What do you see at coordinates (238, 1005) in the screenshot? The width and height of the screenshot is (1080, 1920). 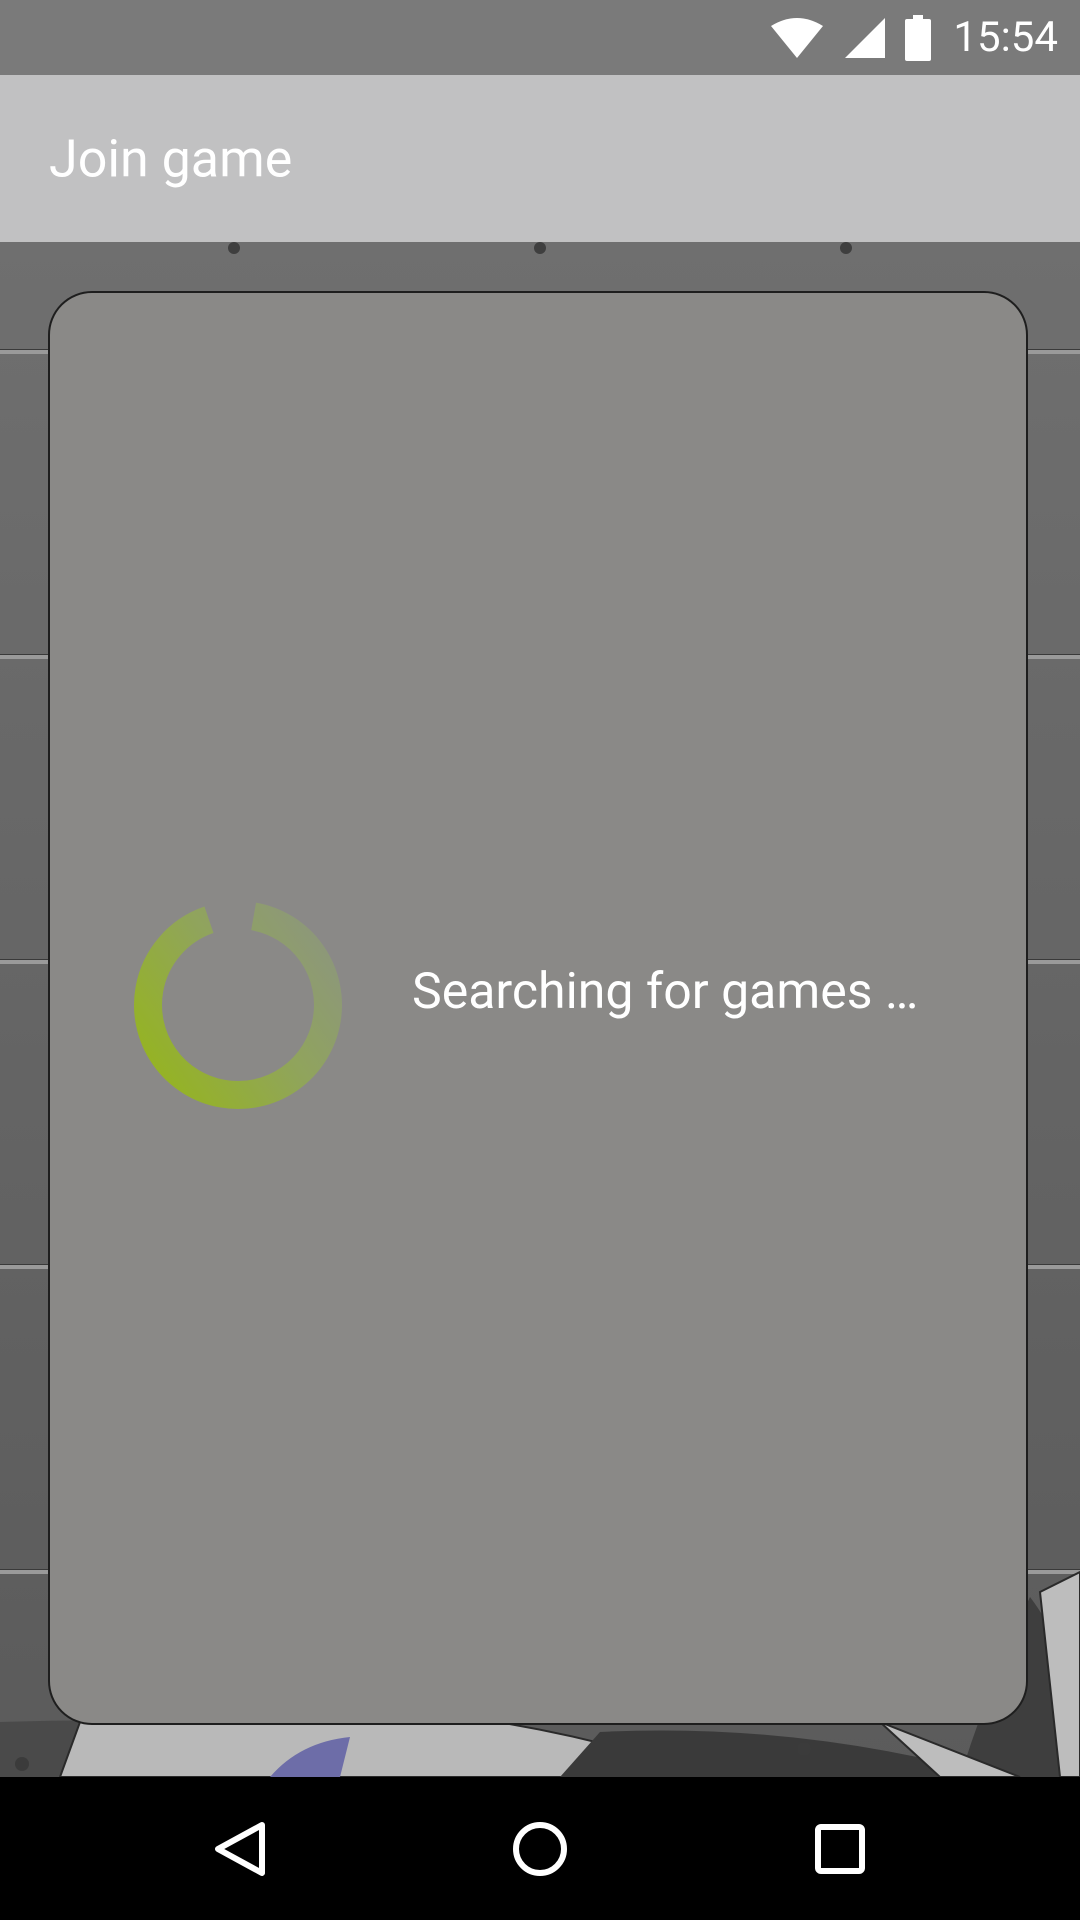 I see `loading-spinner` at bounding box center [238, 1005].